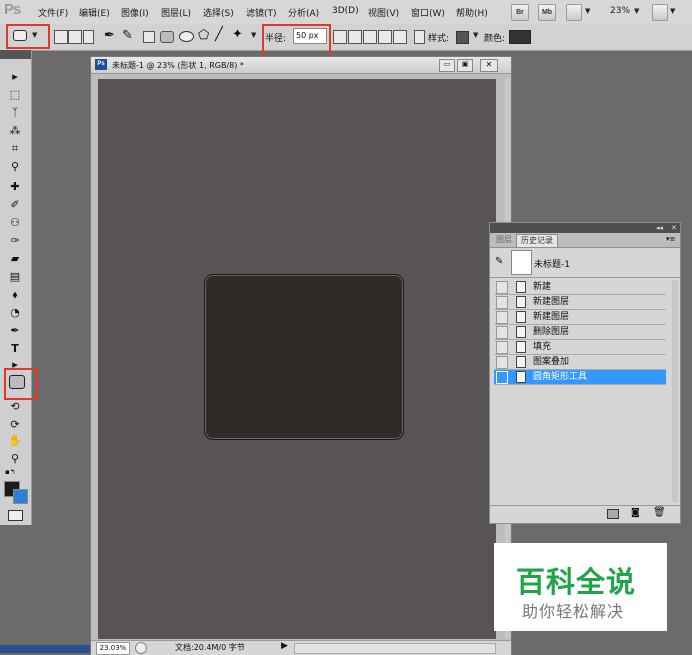  I want to click on menu-analysis: 分析(A), so click(303, 12).